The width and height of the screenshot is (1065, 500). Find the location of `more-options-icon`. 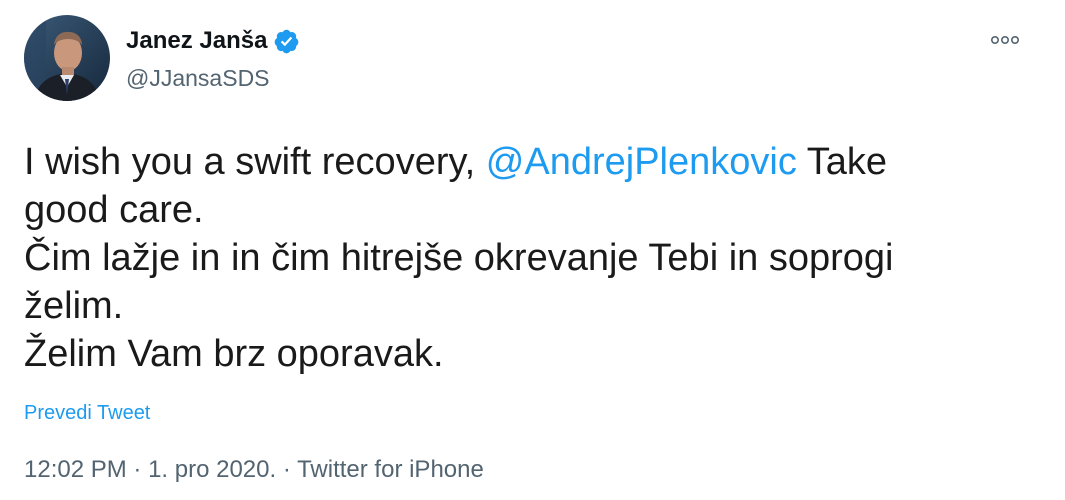

more-options-icon is located at coordinates (1004, 40).